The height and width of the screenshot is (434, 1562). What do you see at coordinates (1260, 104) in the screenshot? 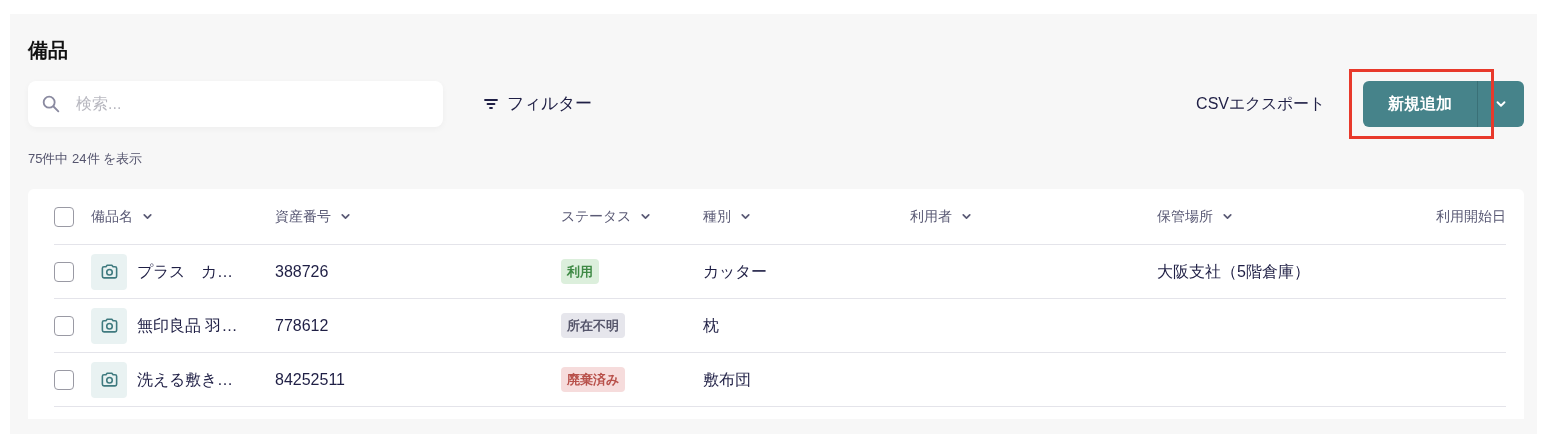
I see `csv-export-button: CSVエクスポート` at bounding box center [1260, 104].